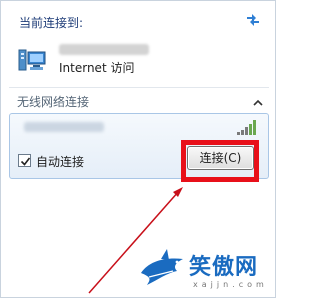 The height and width of the screenshot is (298, 320). What do you see at coordinates (224, 267) in the screenshot?
I see `watermark-brand: 笑傲网` at bounding box center [224, 267].